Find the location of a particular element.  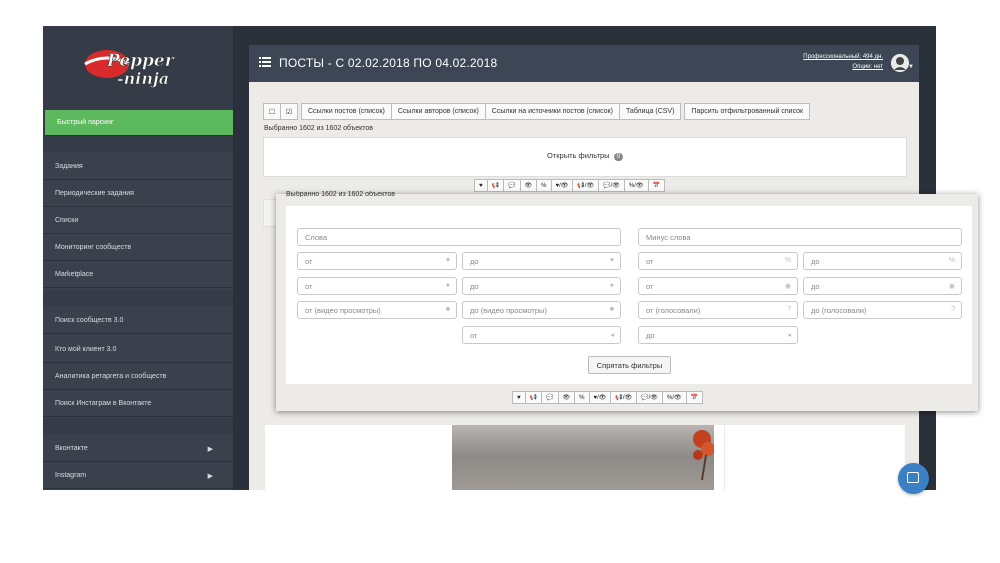

sidebar-item-instagram-in-vk: Поиск Инстаграм в Вконтакте is located at coordinates (138, 404).